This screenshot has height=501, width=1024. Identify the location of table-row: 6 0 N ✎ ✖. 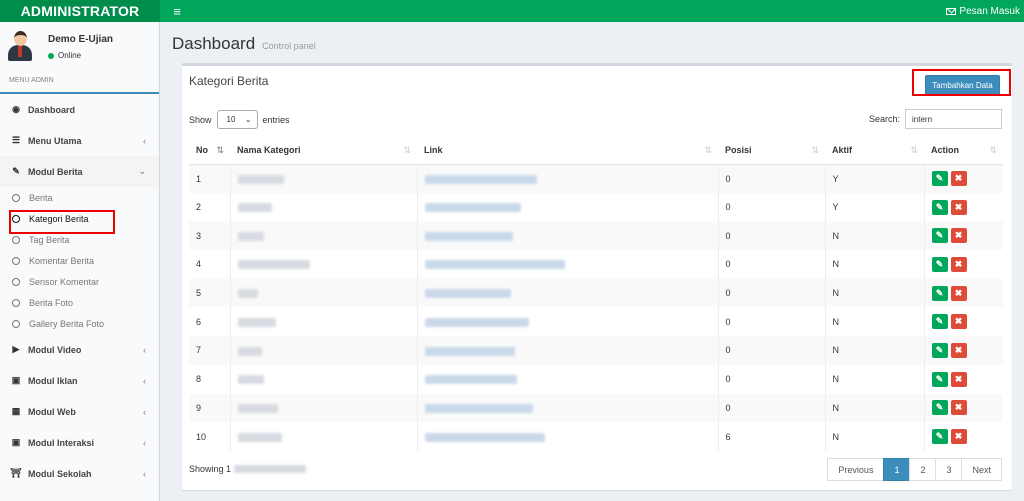
(596, 322).